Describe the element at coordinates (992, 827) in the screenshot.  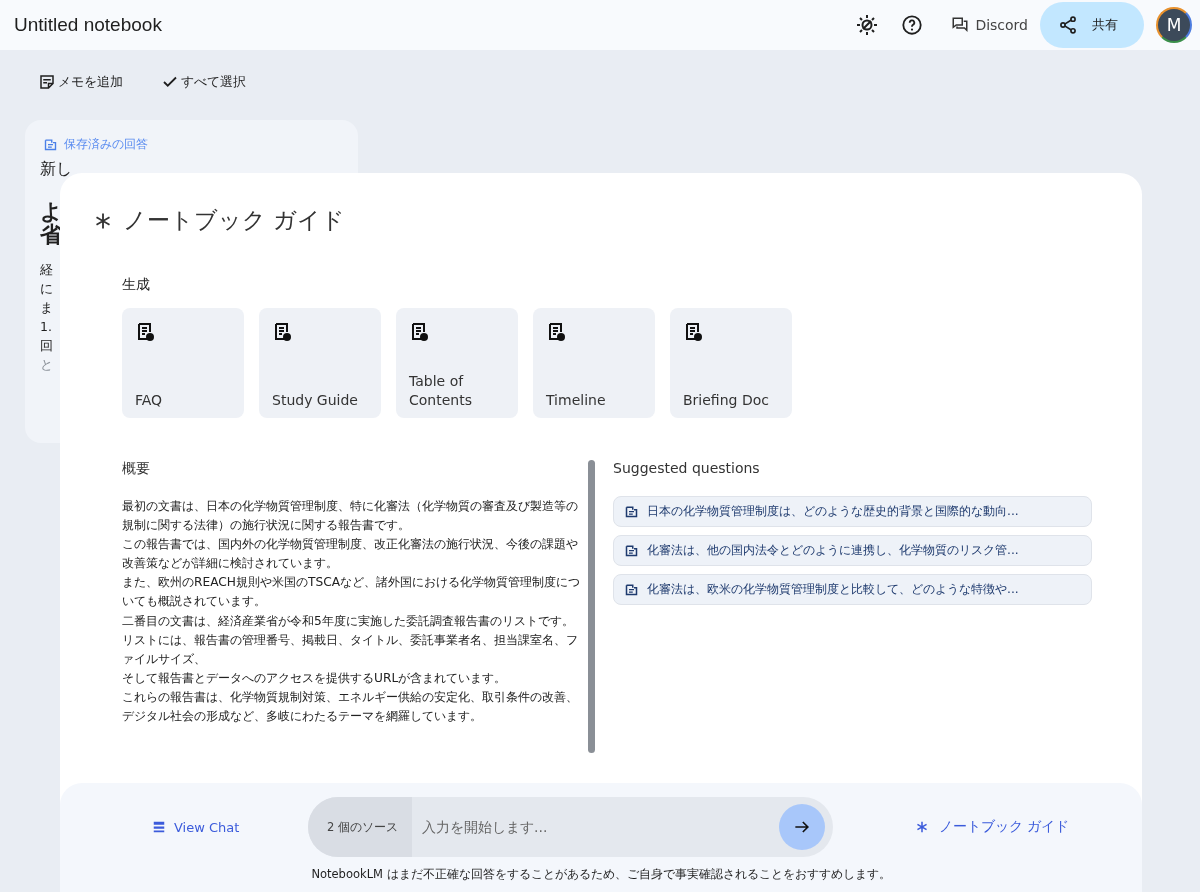
I see `notebook-guide-button: ノートブック ガイド` at that location.